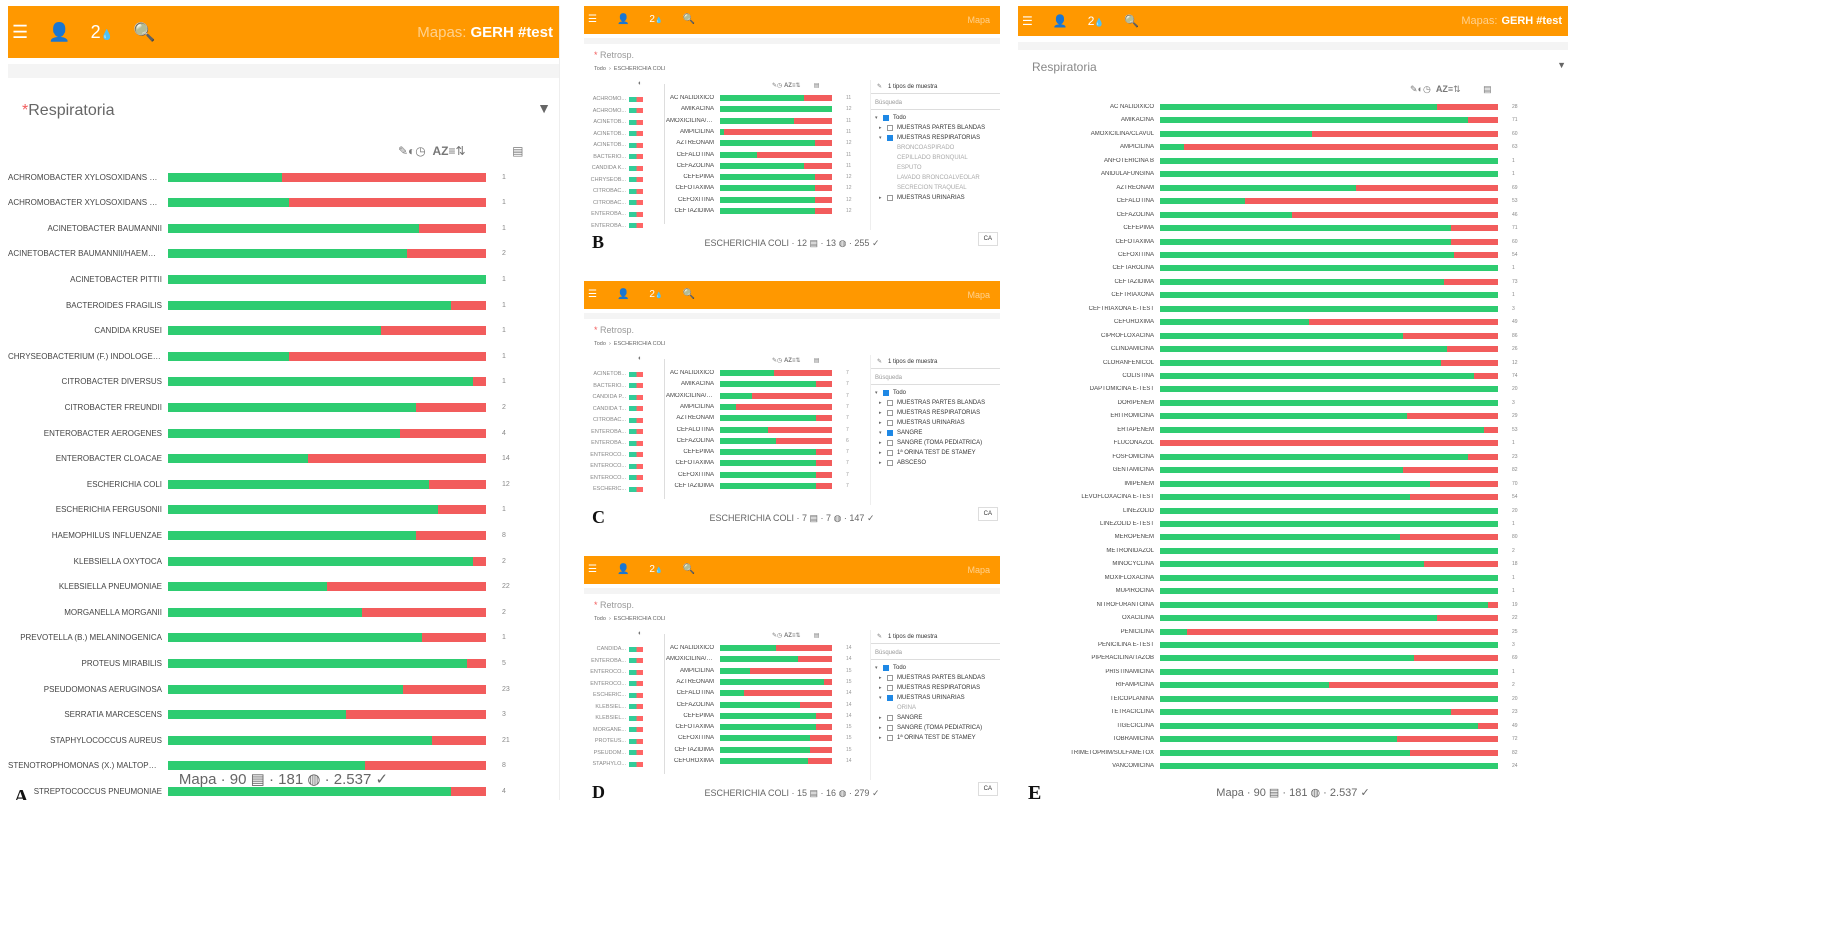  I want to click on bar-row: CEFAZOLINA 46, so click(1293, 215).